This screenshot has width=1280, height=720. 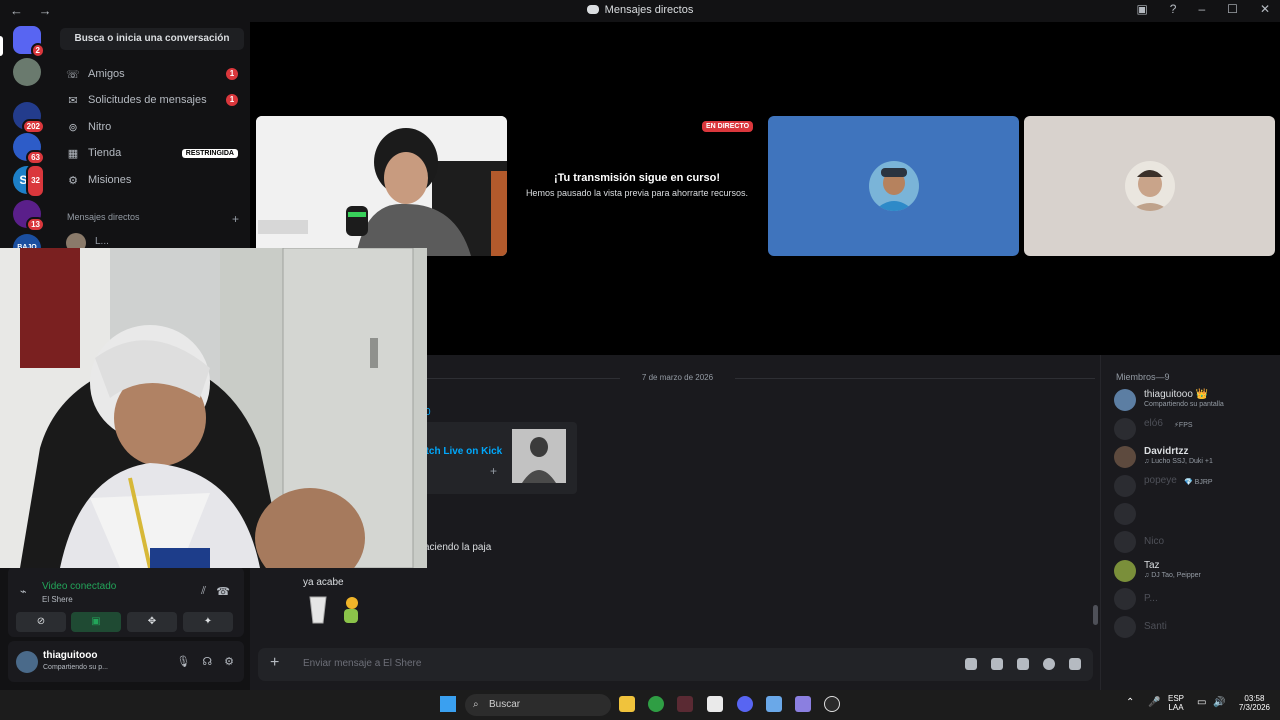 I want to click on member-name: Santi, so click(x=1155, y=626).